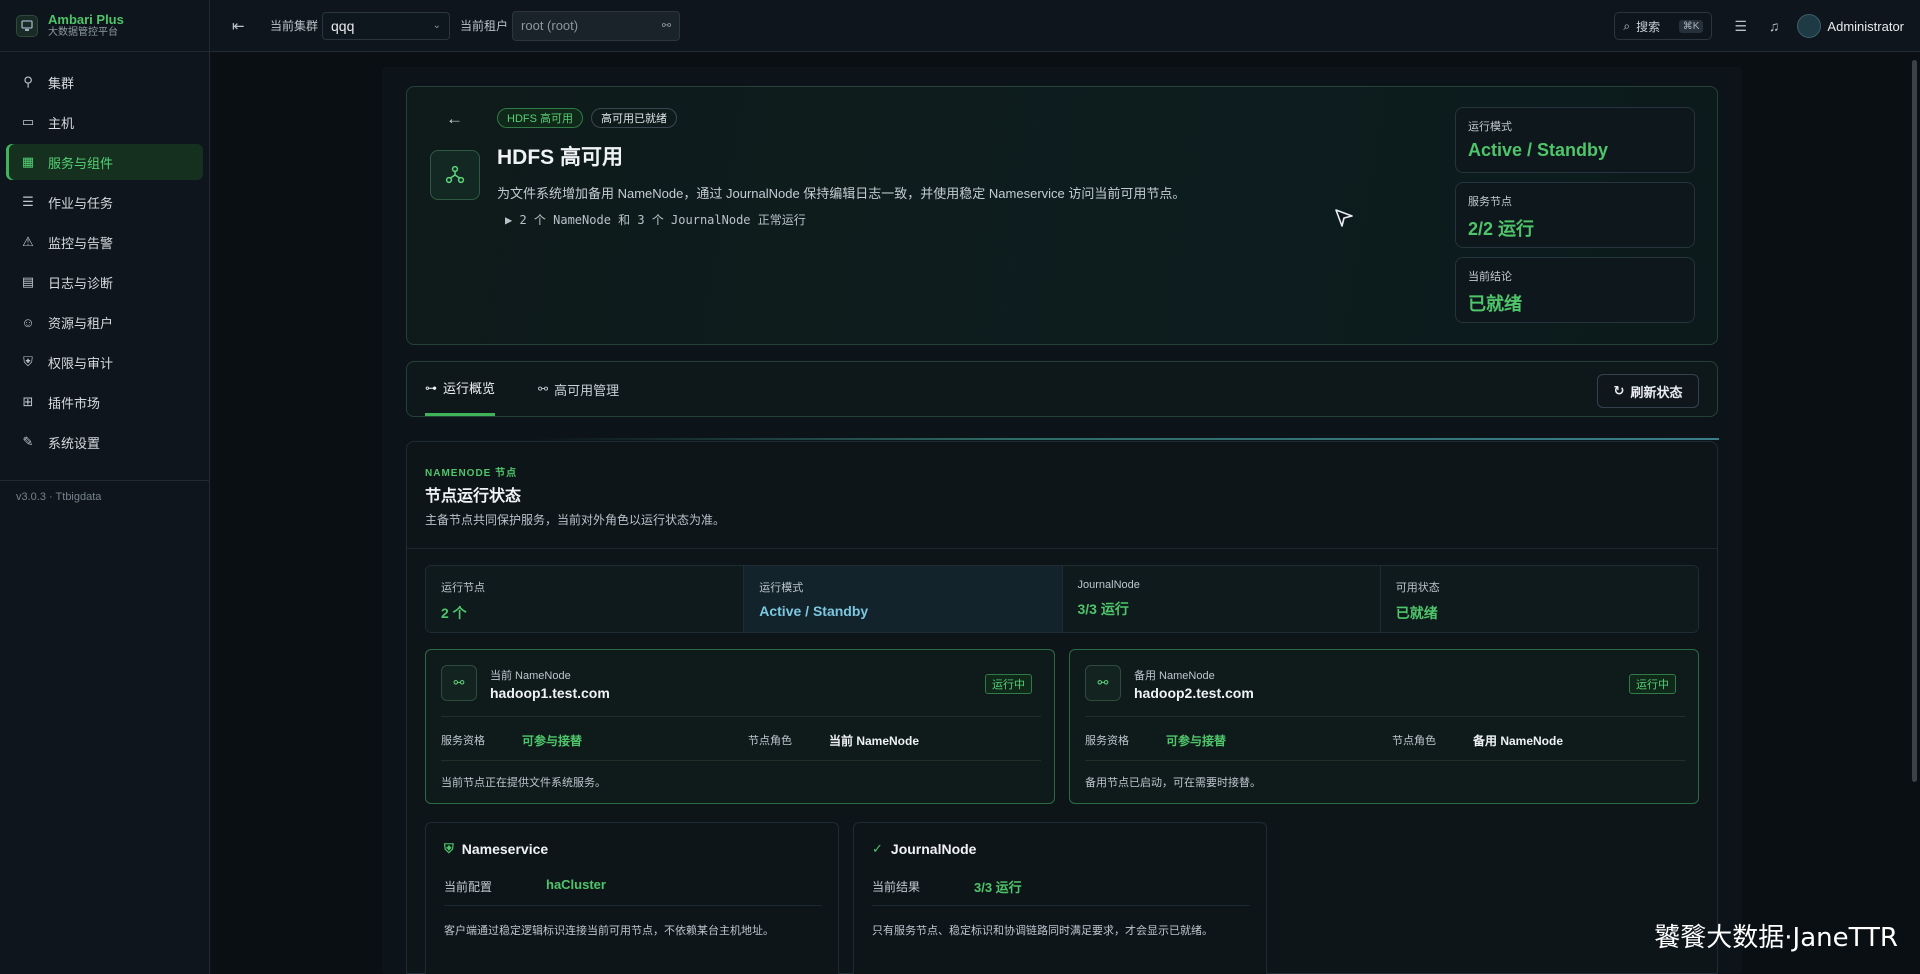 Image resolution: width=1920 pixels, height=974 pixels. What do you see at coordinates (1103, 609) in the screenshot?
I see `metric-value: 3/3 运行` at bounding box center [1103, 609].